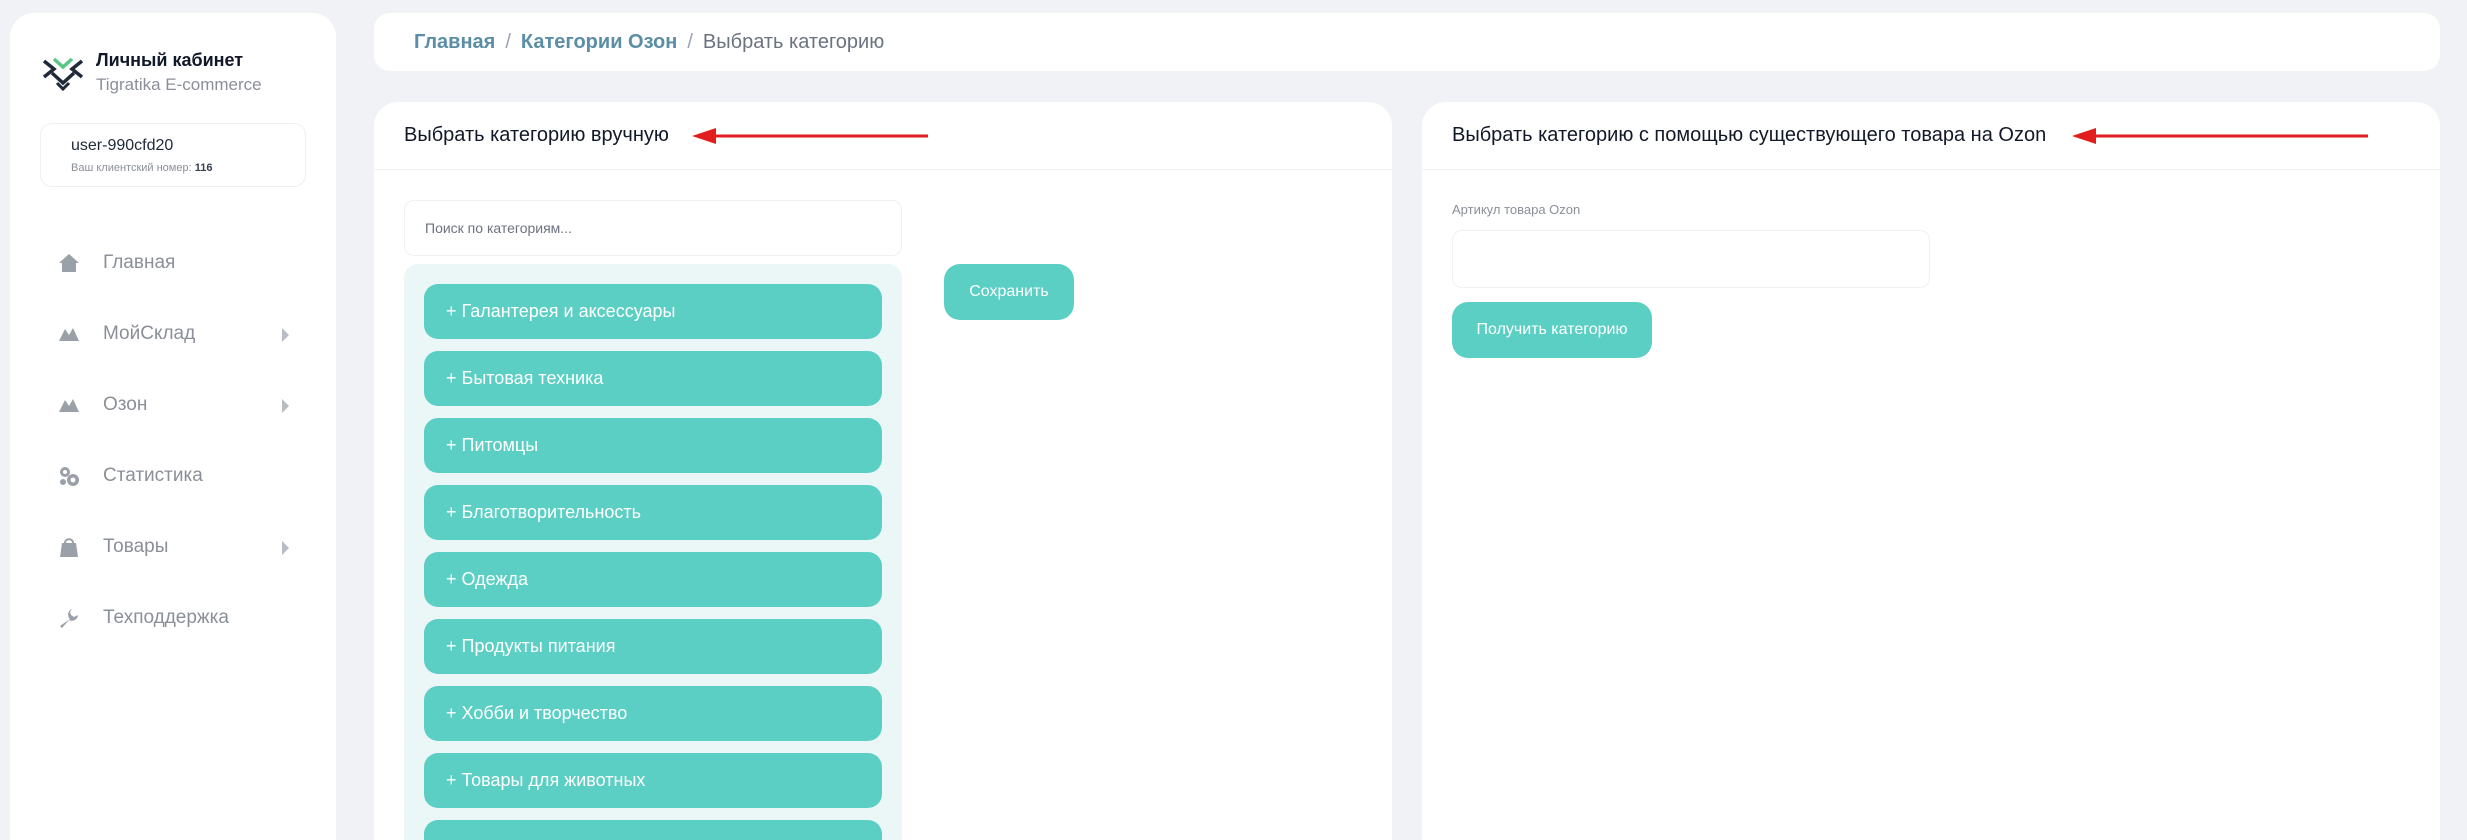 This screenshot has height=840, width=2467. Describe the element at coordinates (653, 378) in the screenshot. I see `category-item: + Бытовая техника` at that location.